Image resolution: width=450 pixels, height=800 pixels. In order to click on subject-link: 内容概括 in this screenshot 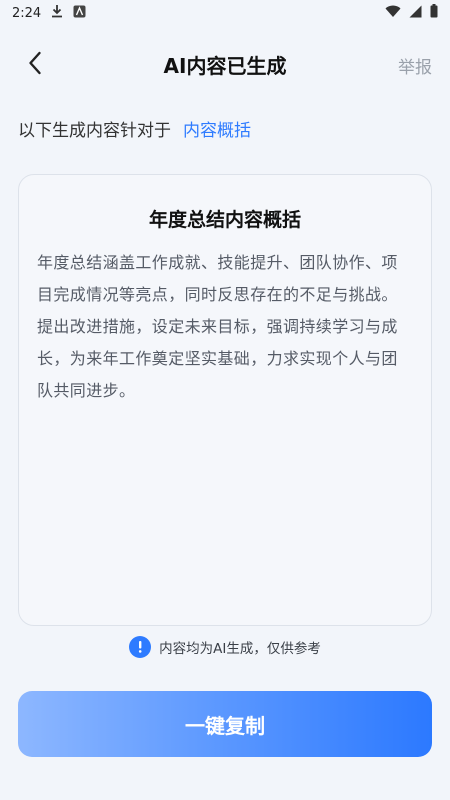, I will do `click(217, 131)`.